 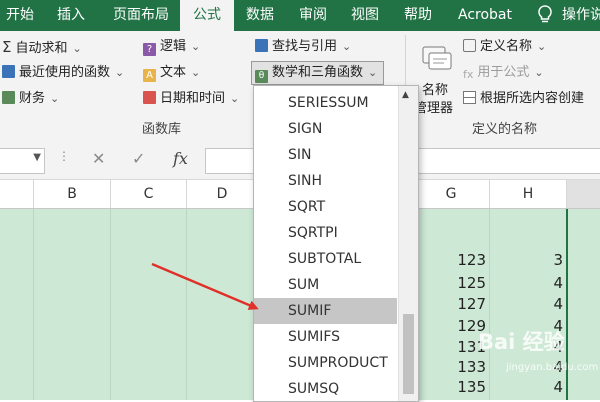 I want to click on name-manager-icon, so click(x=437, y=58).